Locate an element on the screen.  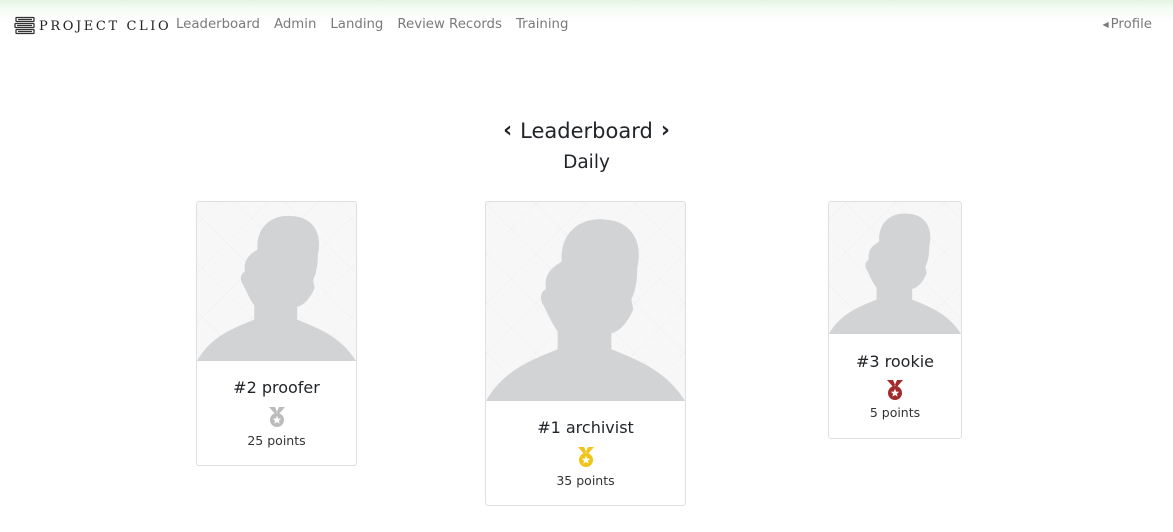
leaderboard-card-1: #1 archivist 35 points is located at coordinates (585, 353).